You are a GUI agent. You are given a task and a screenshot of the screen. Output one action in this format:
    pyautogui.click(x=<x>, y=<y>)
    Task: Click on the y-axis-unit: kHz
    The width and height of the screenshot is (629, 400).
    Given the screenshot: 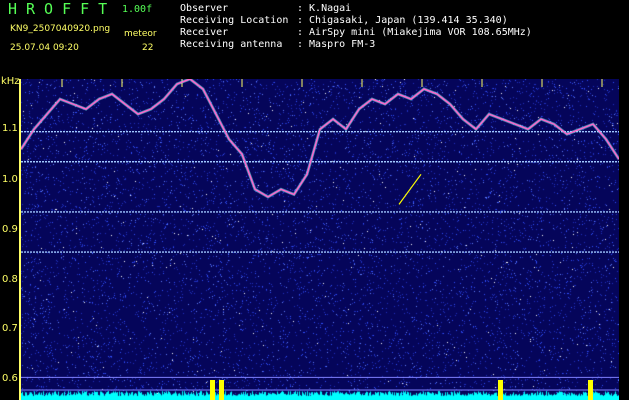 What is the action you would take?
    pyautogui.click(x=10, y=81)
    